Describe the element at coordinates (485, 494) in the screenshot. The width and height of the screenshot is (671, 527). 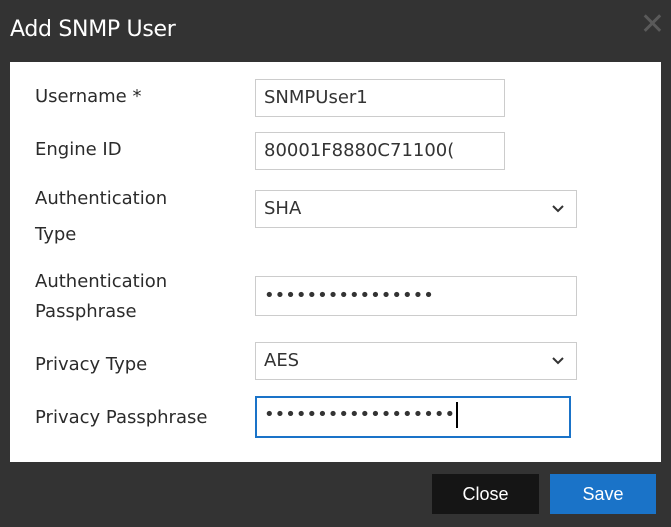
I see `close-button: Close` at that location.